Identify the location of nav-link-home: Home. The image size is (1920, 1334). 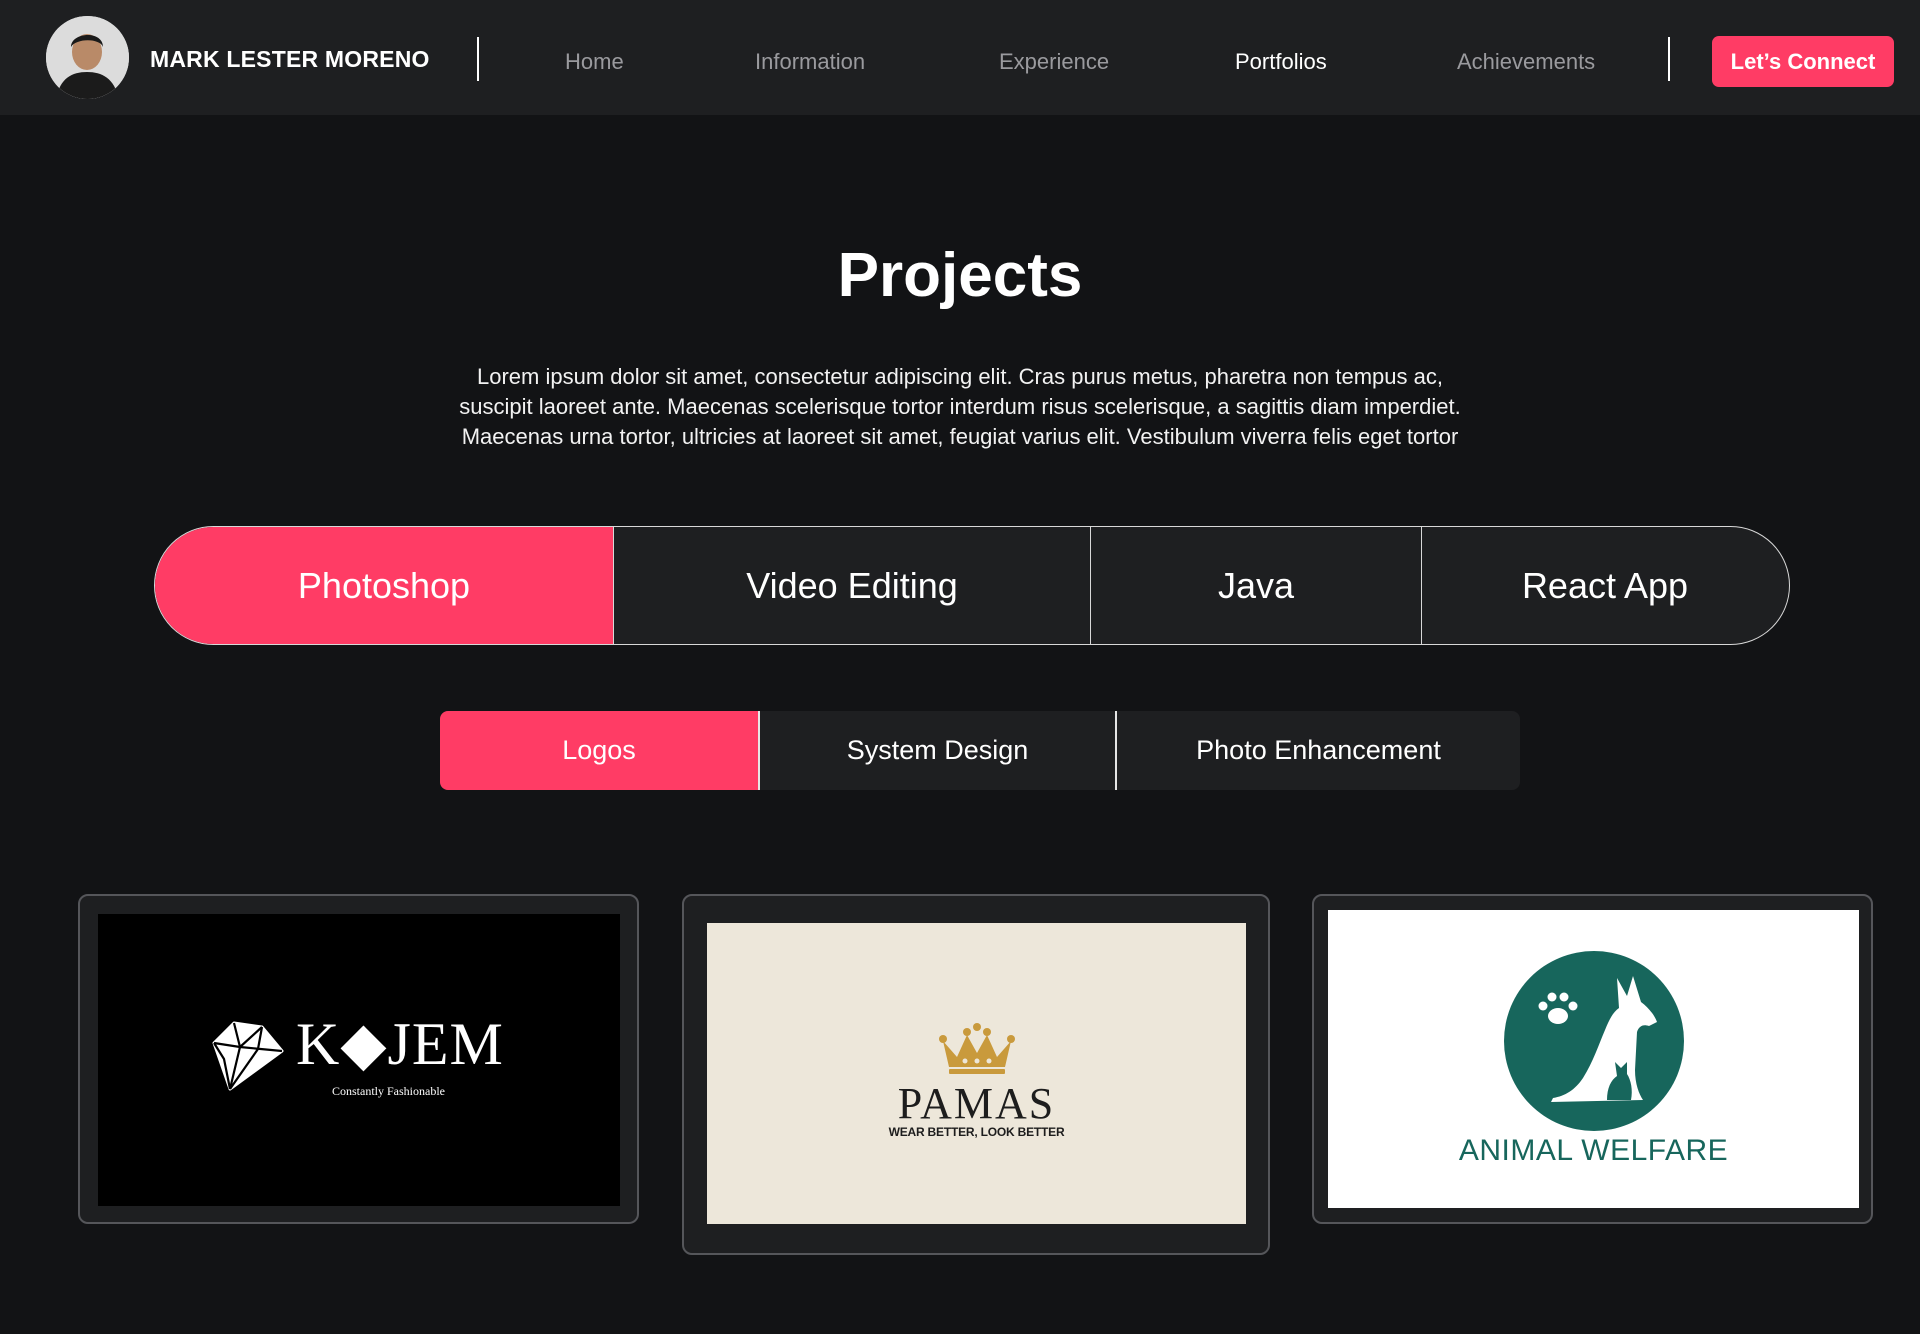
(594, 62).